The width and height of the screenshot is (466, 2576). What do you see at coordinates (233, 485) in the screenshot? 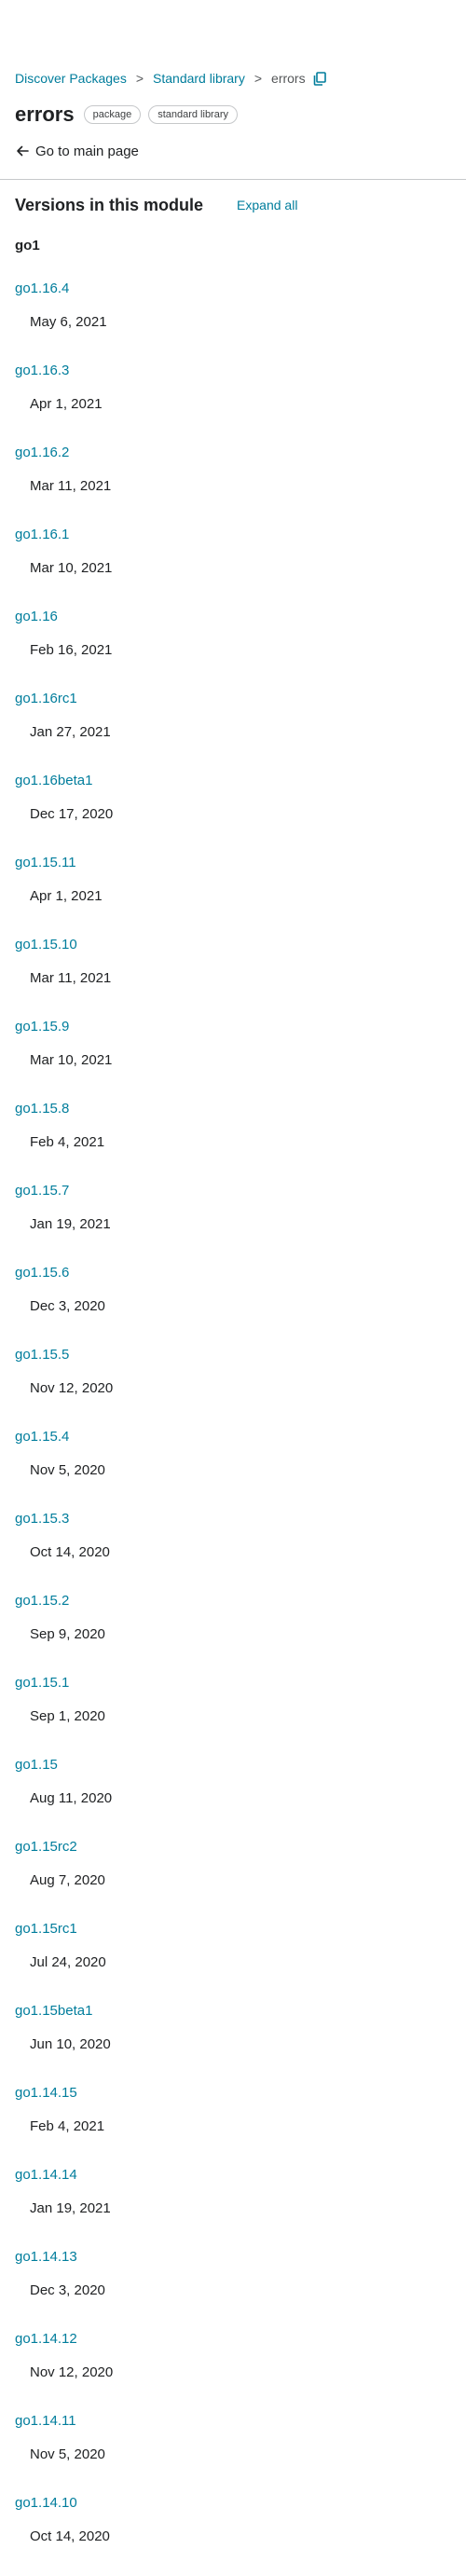
I see `version-item: go1.16.2 Mar 11, 2021` at bounding box center [233, 485].